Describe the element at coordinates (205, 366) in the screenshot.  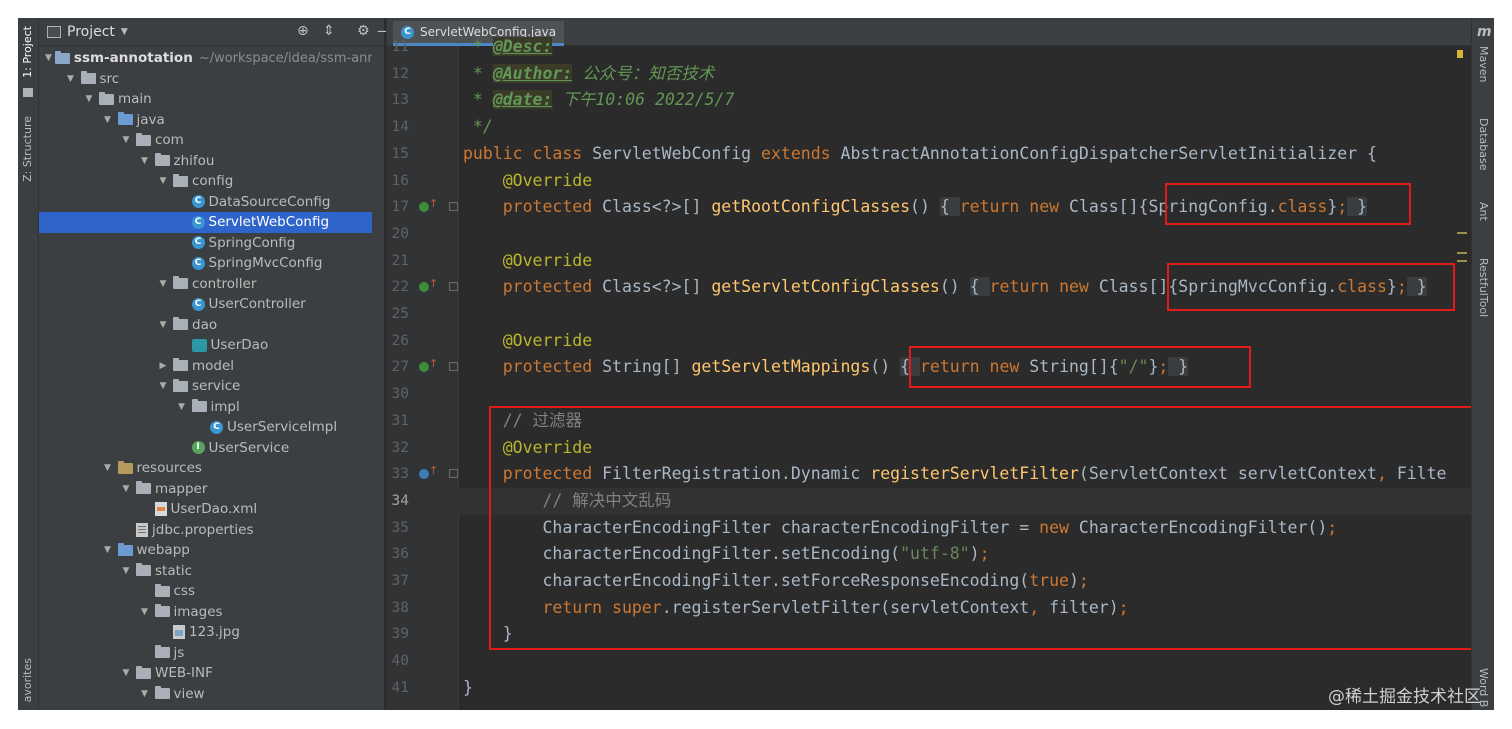
I see `tree-item: ▶ model` at that location.